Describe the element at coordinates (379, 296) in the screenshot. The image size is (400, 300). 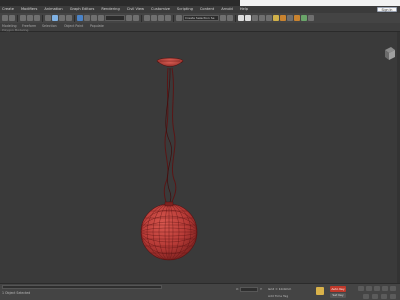
I see `viewport-navigation-controls` at that location.